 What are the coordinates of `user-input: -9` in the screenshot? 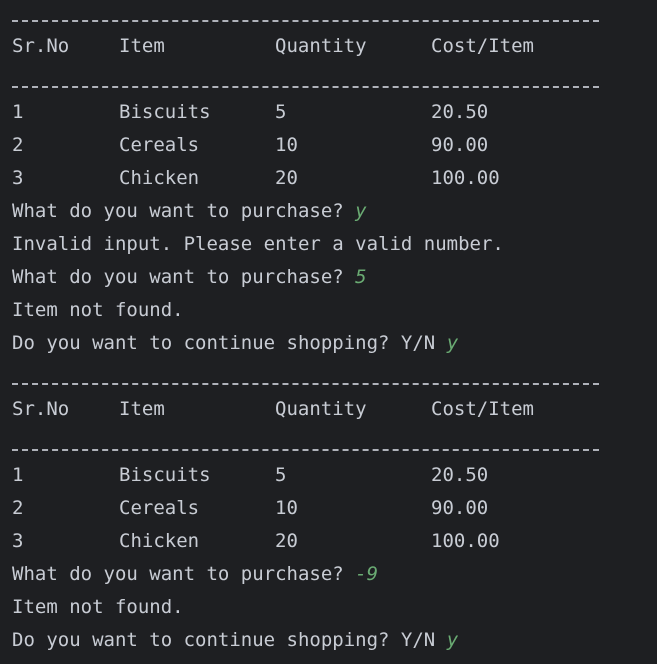 It's located at (367, 574).